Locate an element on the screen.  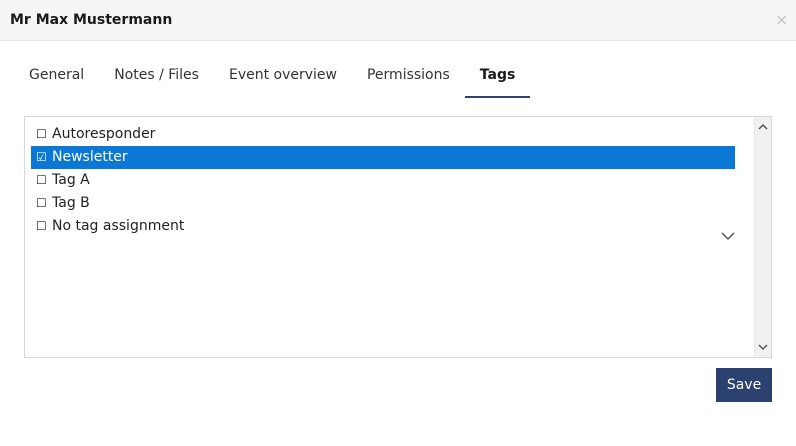
tag-label: Newsletter is located at coordinates (90, 157).